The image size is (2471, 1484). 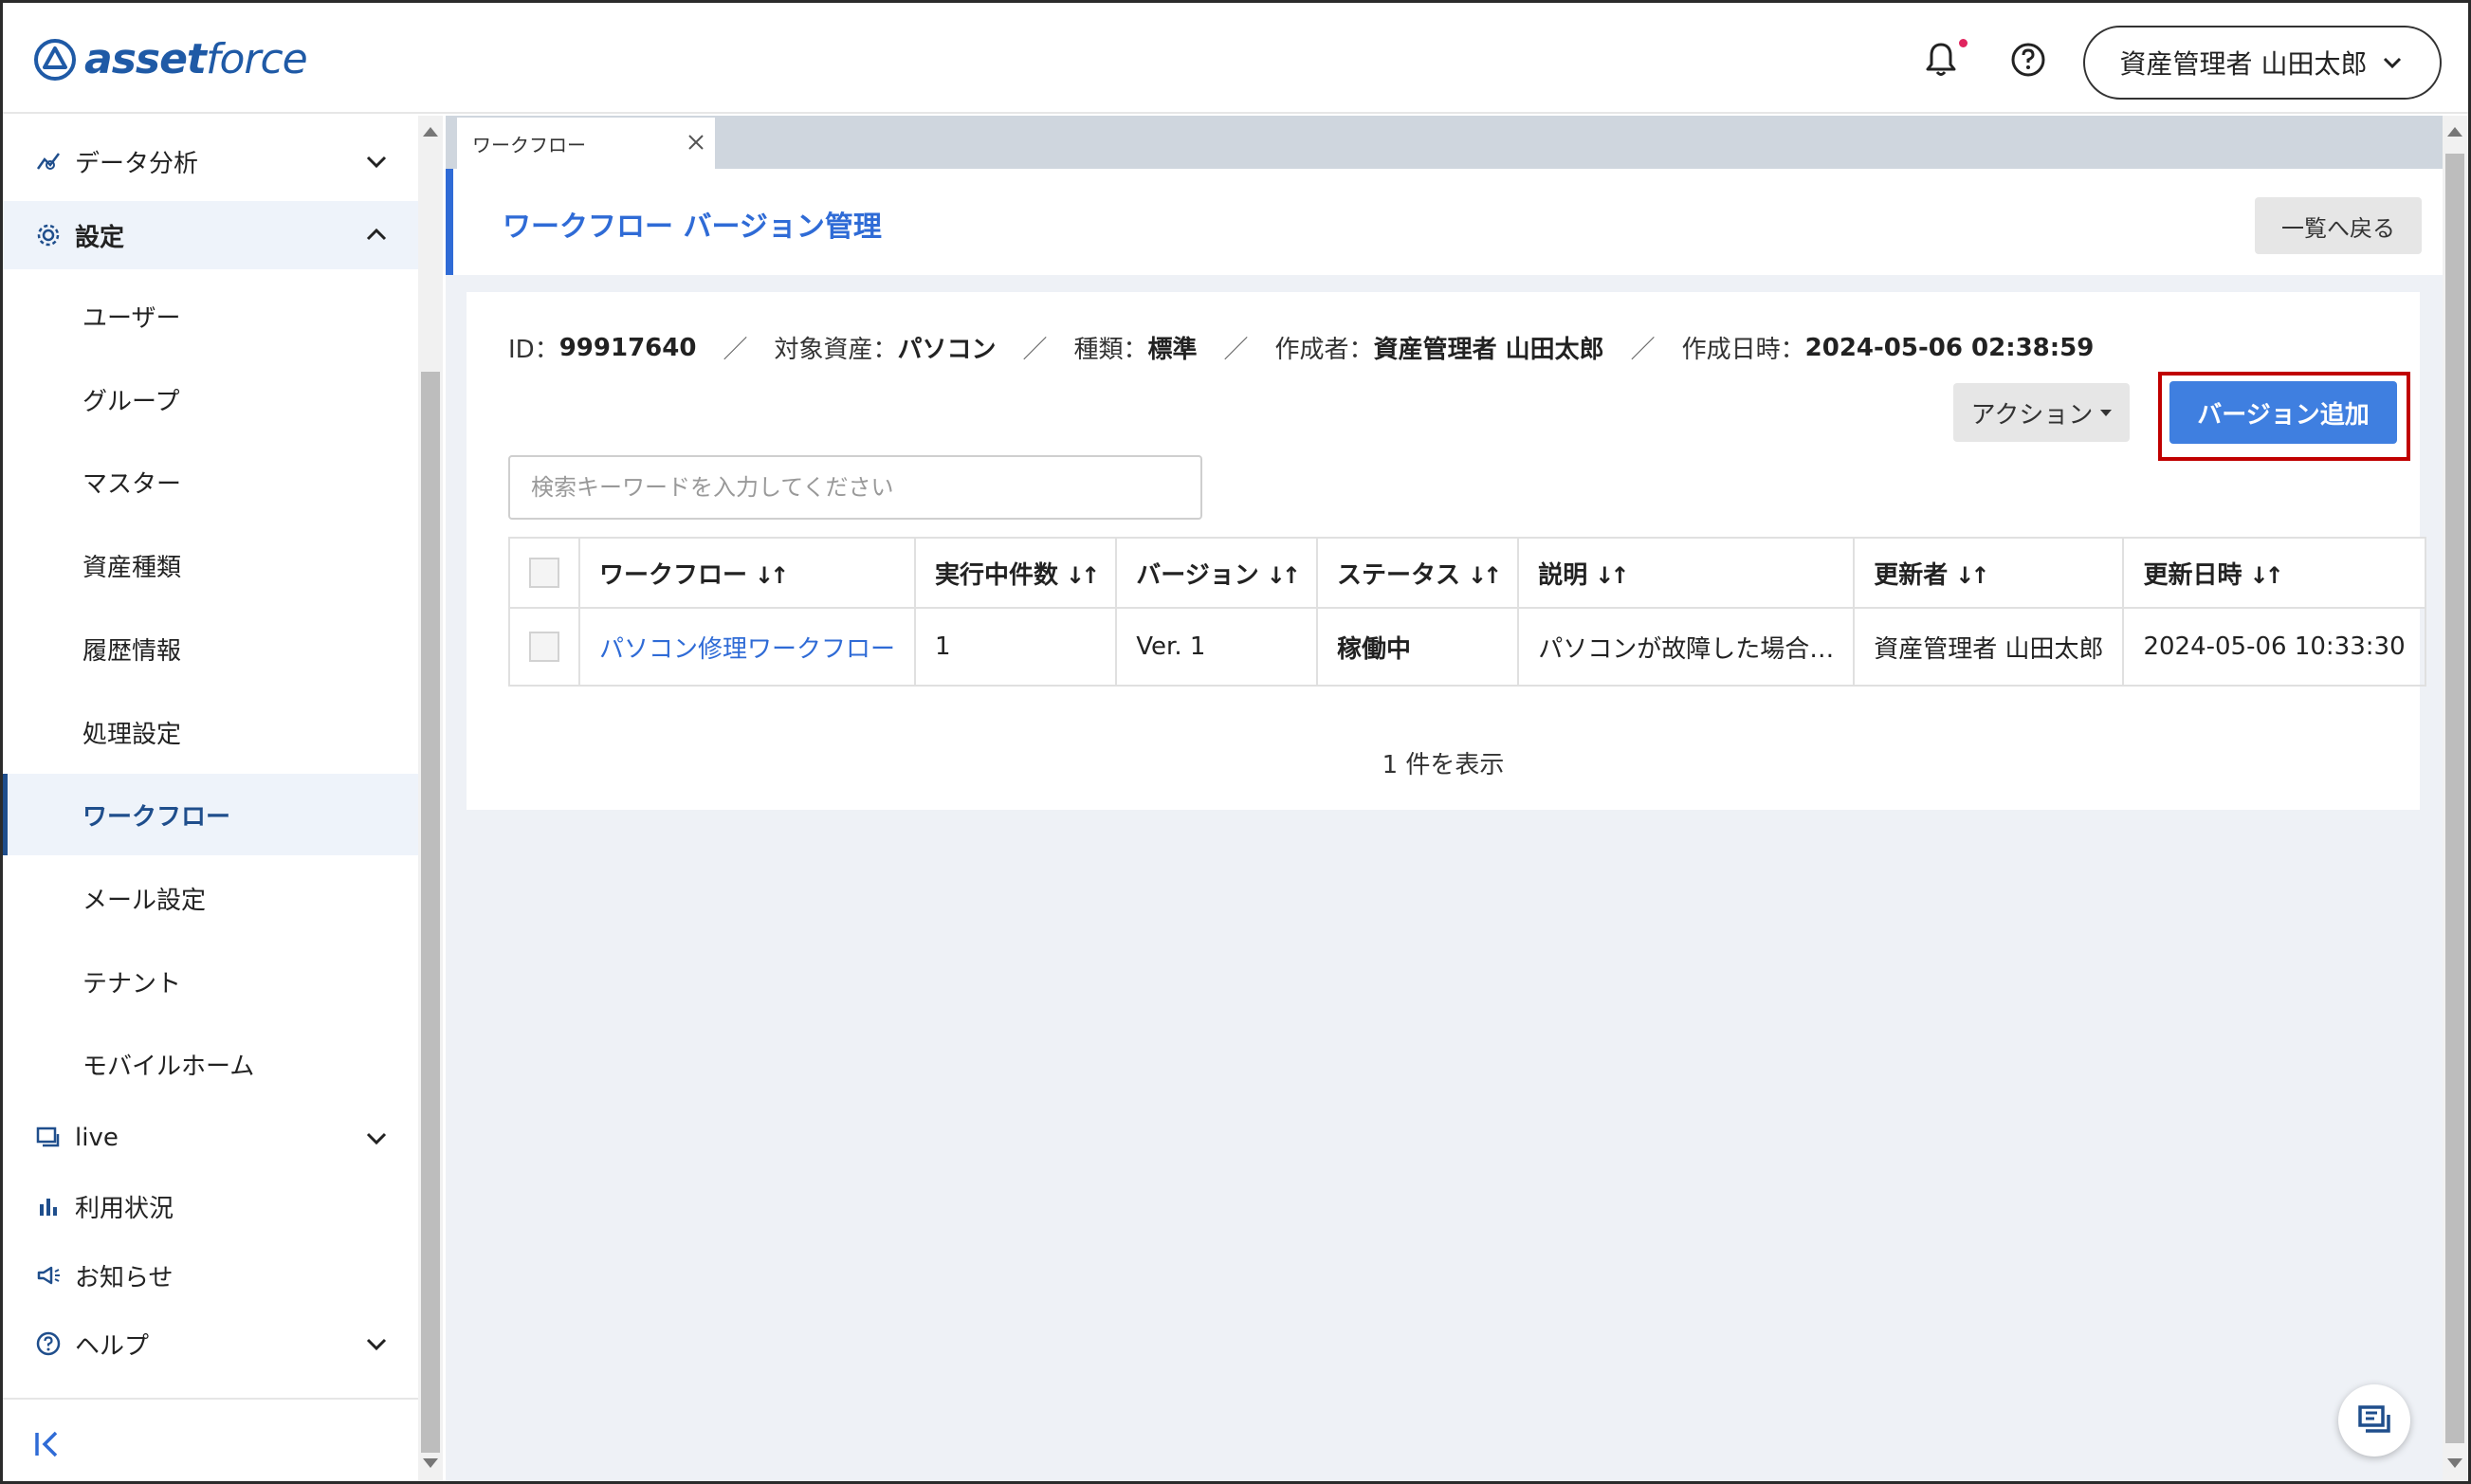 I want to click on sidebar-sub-mail: メール設定, so click(x=211, y=898).